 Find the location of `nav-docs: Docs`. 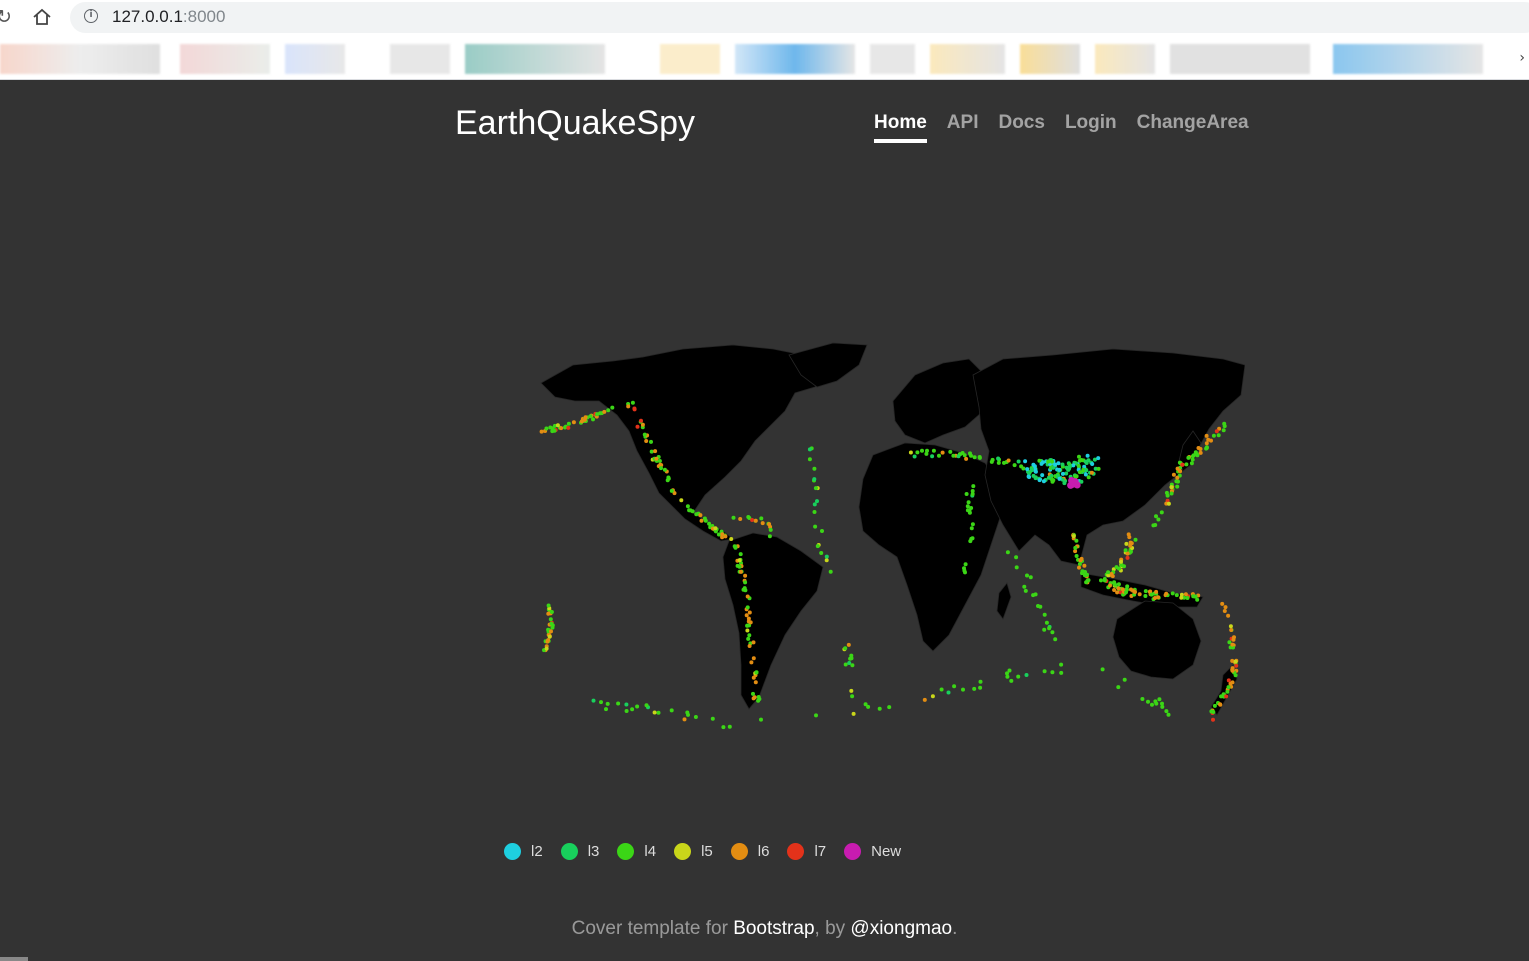

nav-docs: Docs is located at coordinates (1021, 127).